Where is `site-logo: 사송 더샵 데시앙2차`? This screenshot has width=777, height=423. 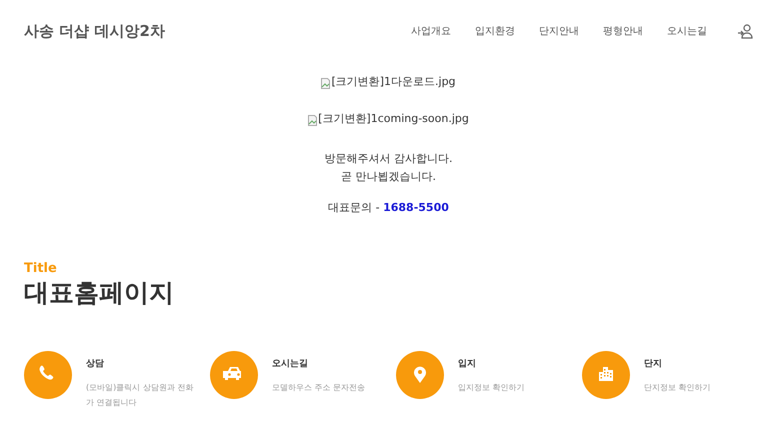 site-logo: 사송 더샵 데시앙2차 is located at coordinates (217, 31).